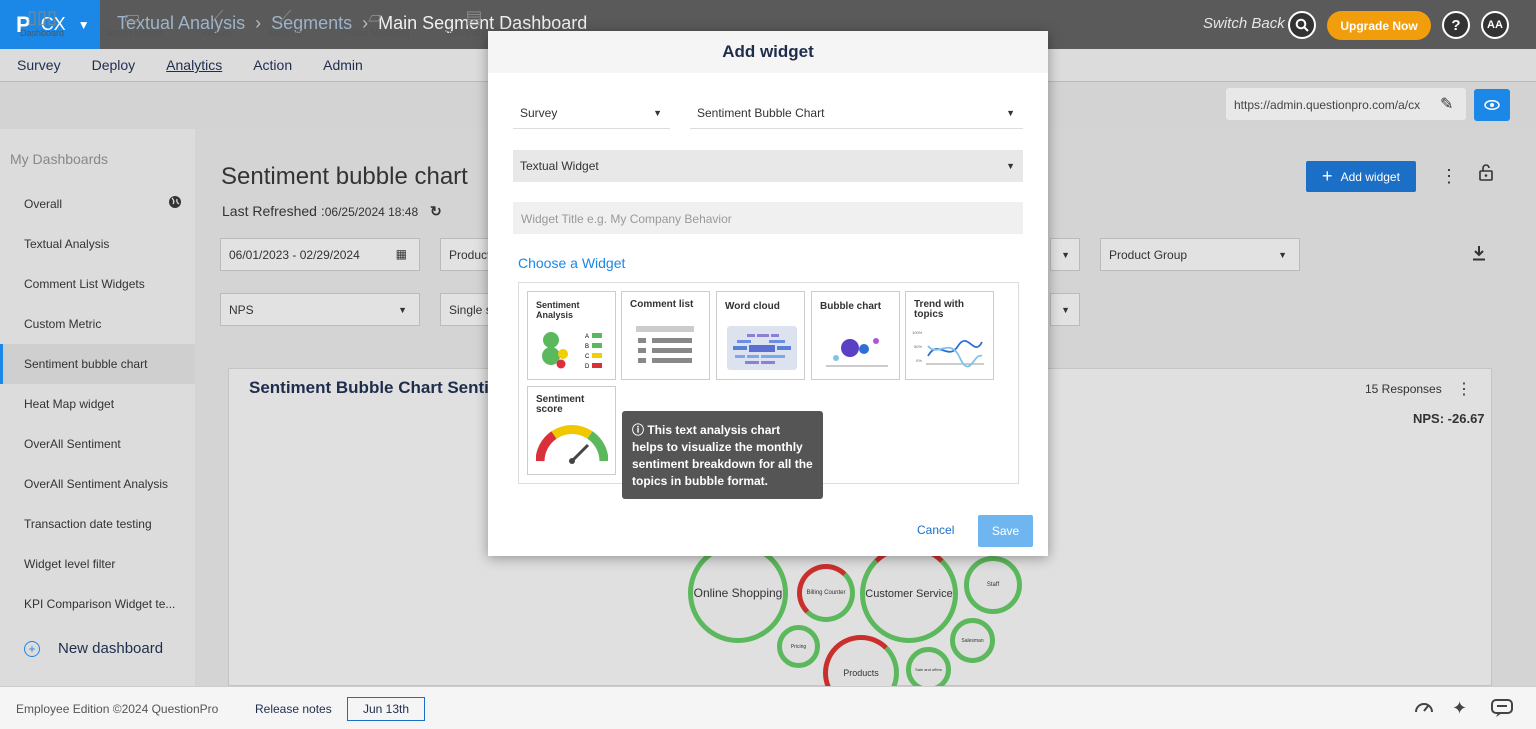 This screenshot has height=729, width=1536. What do you see at coordinates (560, 404) in the screenshot?
I see `tile-label: Sentiment score` at bounding box center [560, 404].